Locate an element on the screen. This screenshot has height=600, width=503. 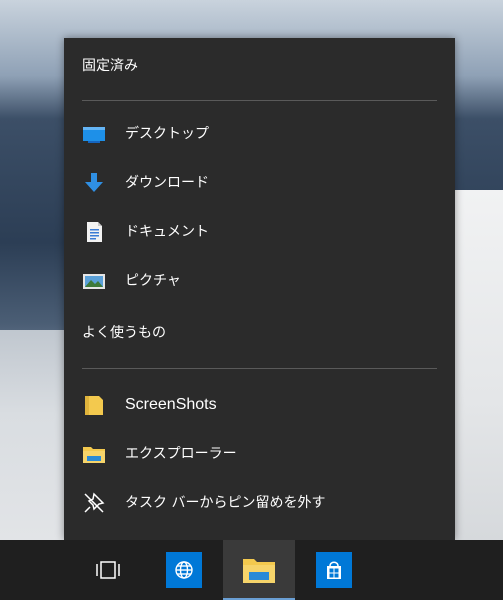
frequent-item-label: ScreenShots is located at coordinates (171, 404).